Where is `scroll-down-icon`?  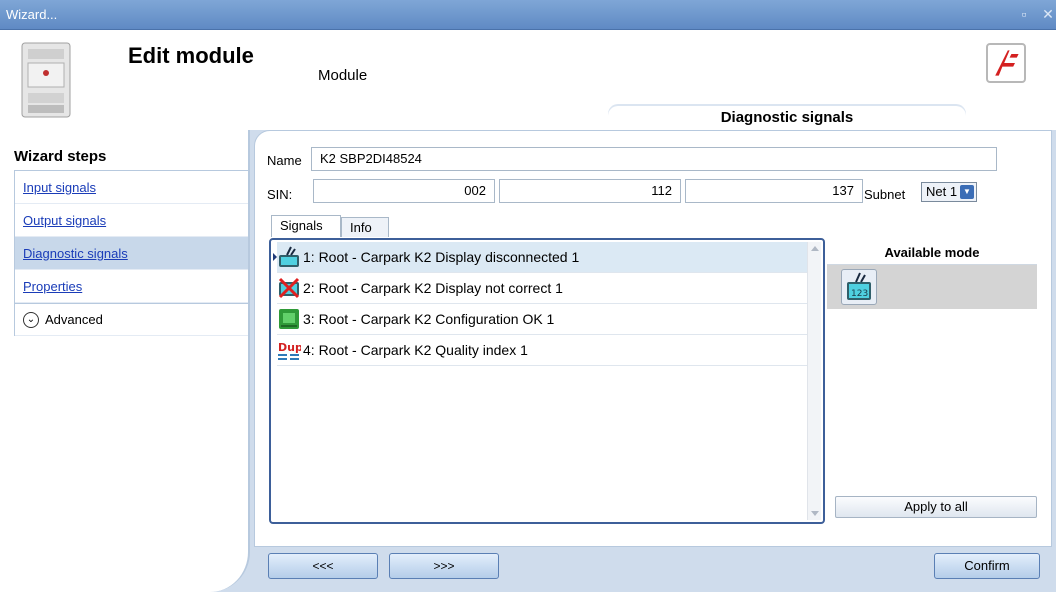 scroll-down-icon is located at coordinates (815, 513).